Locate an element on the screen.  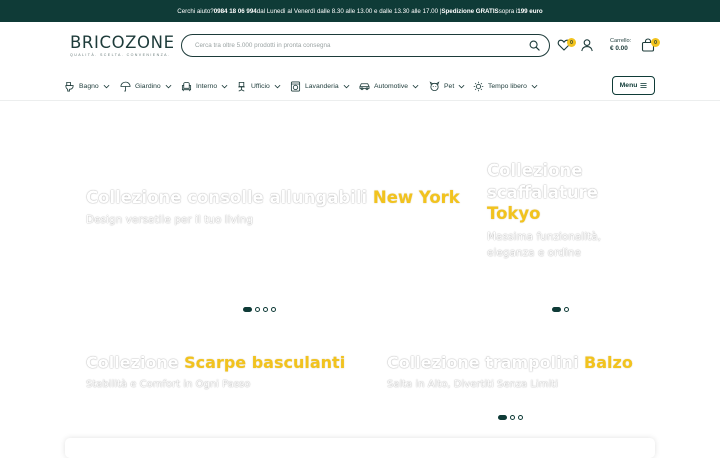
menu-button: Menu is located at coordinates (633, 85).